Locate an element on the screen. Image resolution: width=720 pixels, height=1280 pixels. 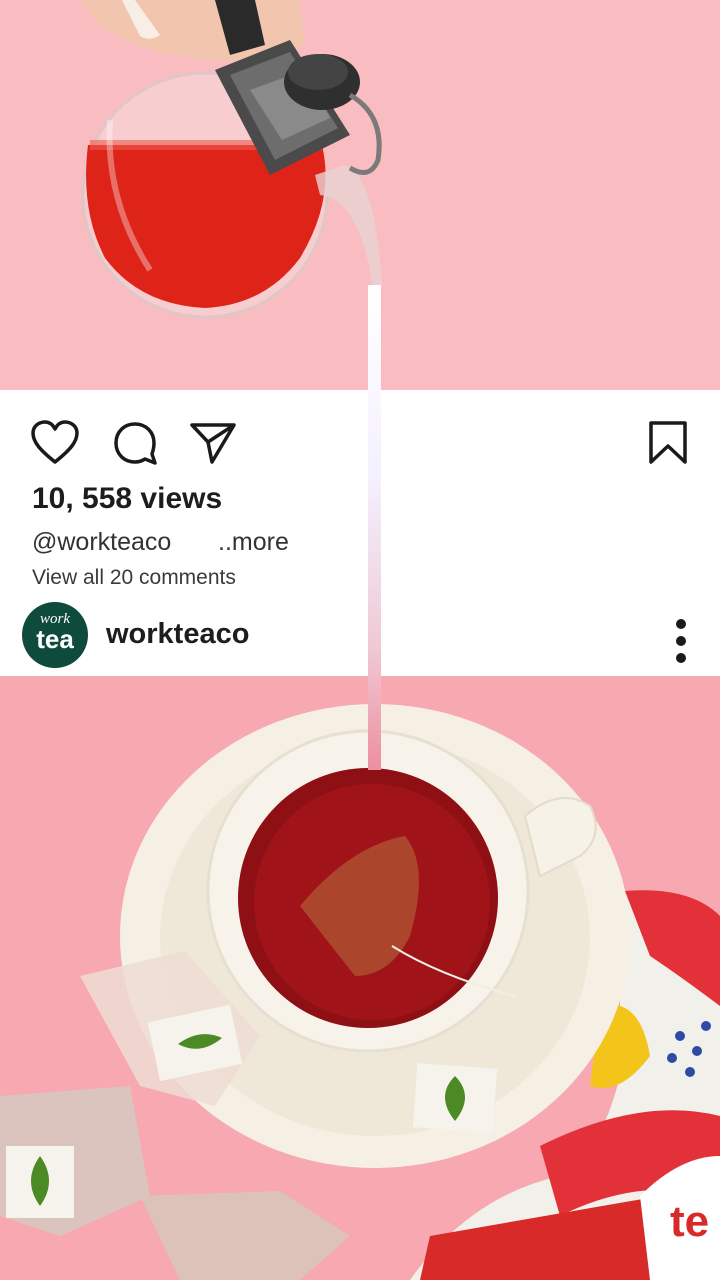
tea-stream is located at coordinates (374, 527).